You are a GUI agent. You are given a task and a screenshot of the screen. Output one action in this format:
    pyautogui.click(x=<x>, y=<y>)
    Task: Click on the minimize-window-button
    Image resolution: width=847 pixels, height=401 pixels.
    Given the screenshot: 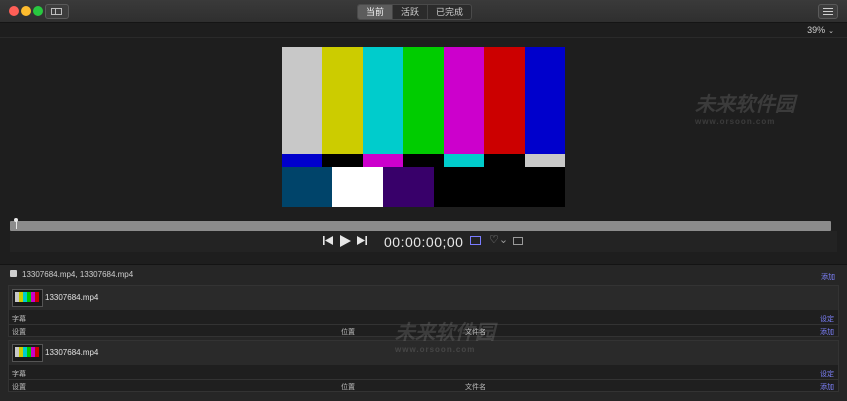 What is the action you would take?
    pyautogui.click(x=26, y=11)
    